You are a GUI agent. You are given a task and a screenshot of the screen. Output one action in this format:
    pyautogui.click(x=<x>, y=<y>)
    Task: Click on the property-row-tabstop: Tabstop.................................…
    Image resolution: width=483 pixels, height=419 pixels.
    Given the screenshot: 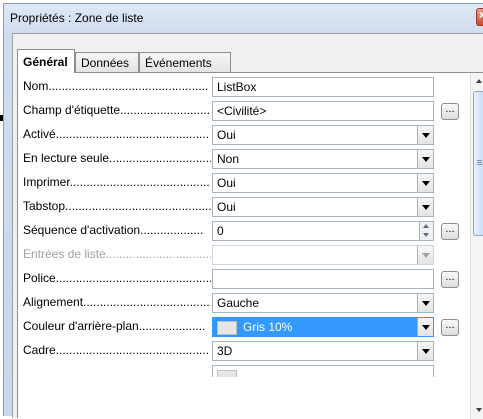 What is the action you would take?
    pyautogui.click(x=244, y=207)
    